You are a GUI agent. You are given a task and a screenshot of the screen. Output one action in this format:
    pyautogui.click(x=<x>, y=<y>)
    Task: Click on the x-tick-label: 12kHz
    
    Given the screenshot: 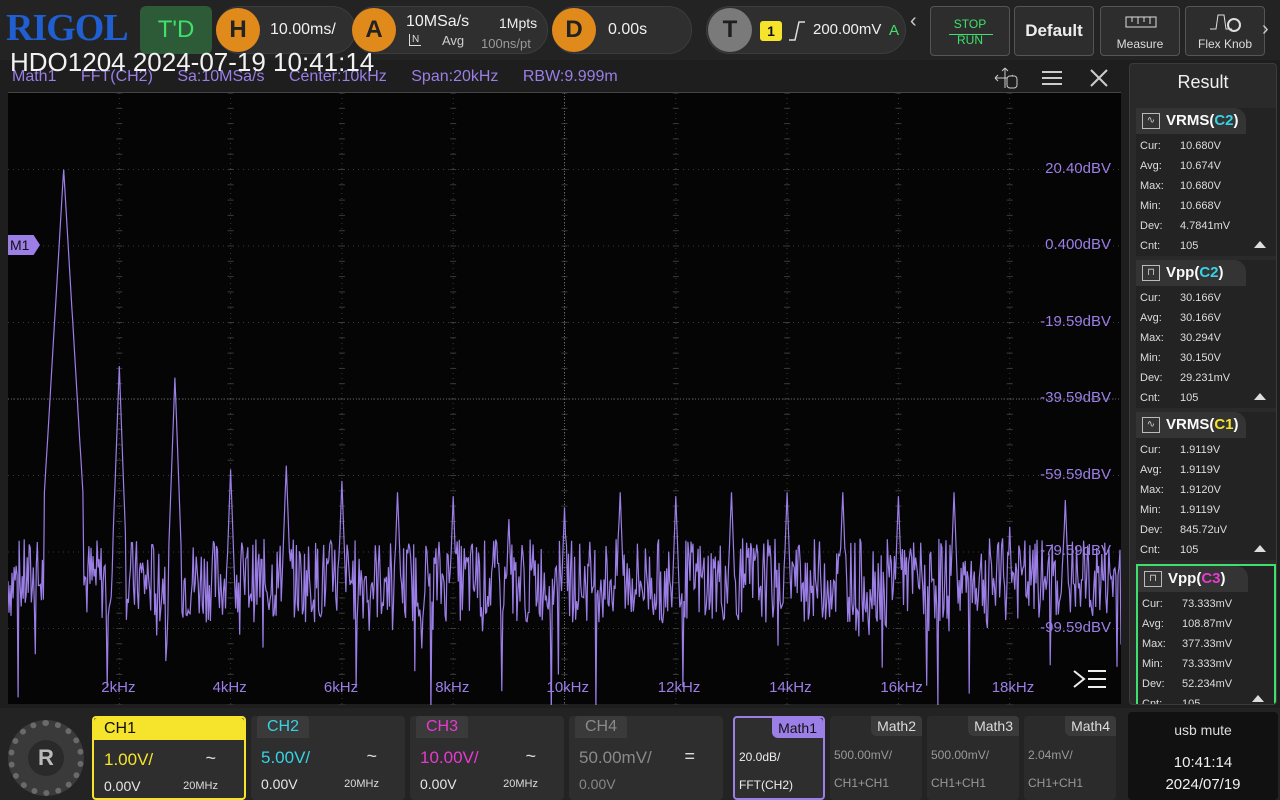 What is the action you would take?
    pyautogui.click(x=679, y=687)
    